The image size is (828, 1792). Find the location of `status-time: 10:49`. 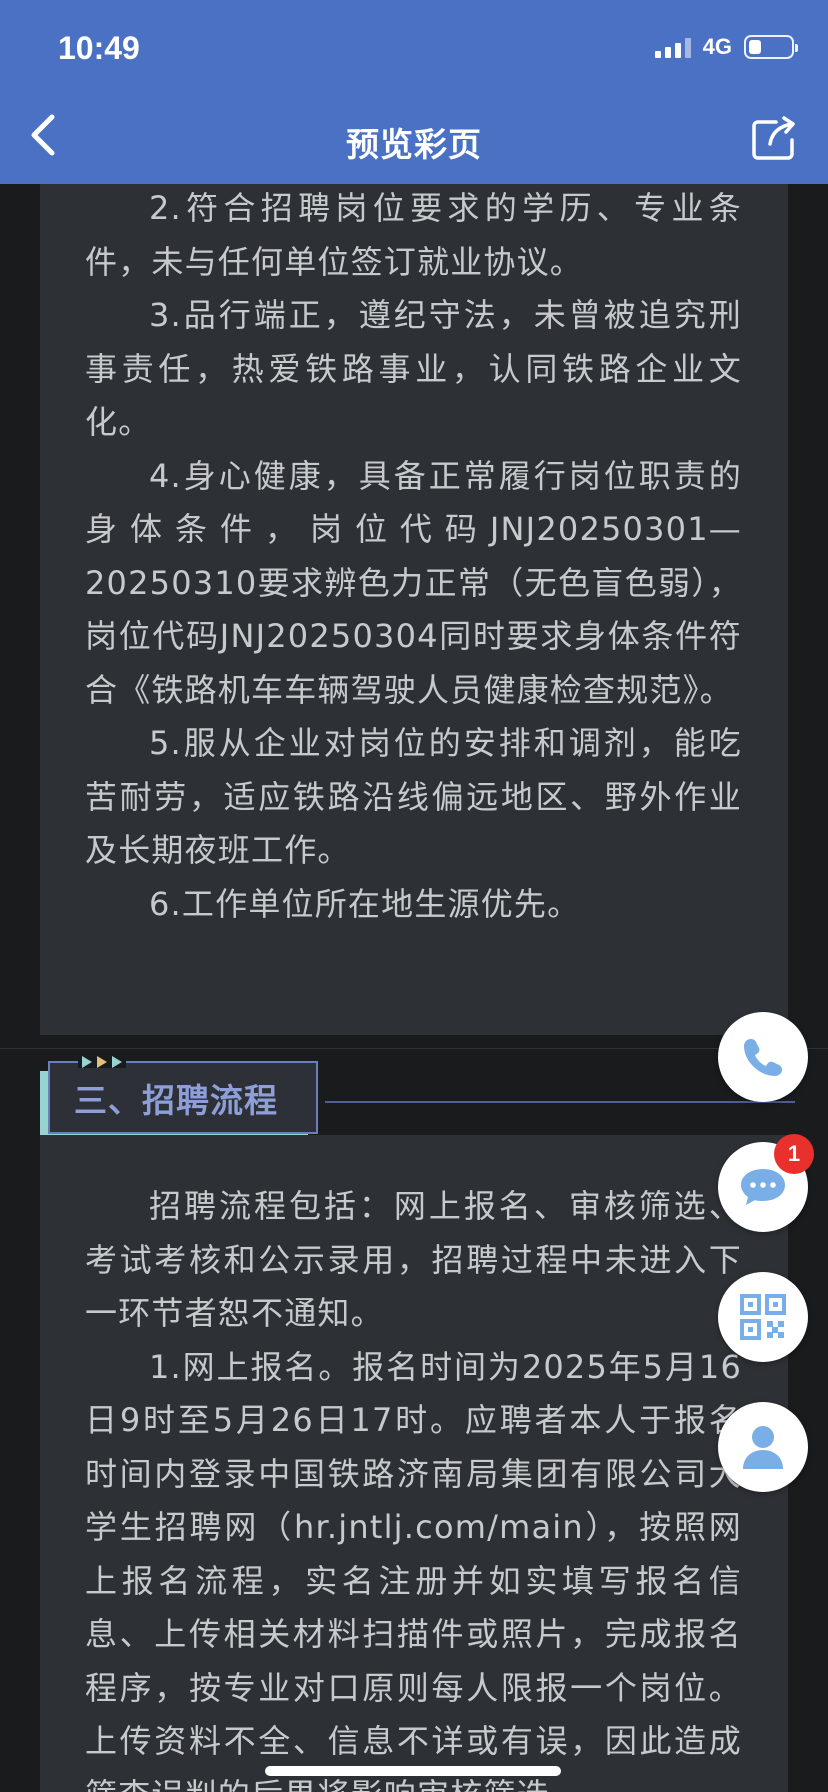

status-time: 10:49 is located at coordinates (99, 48).